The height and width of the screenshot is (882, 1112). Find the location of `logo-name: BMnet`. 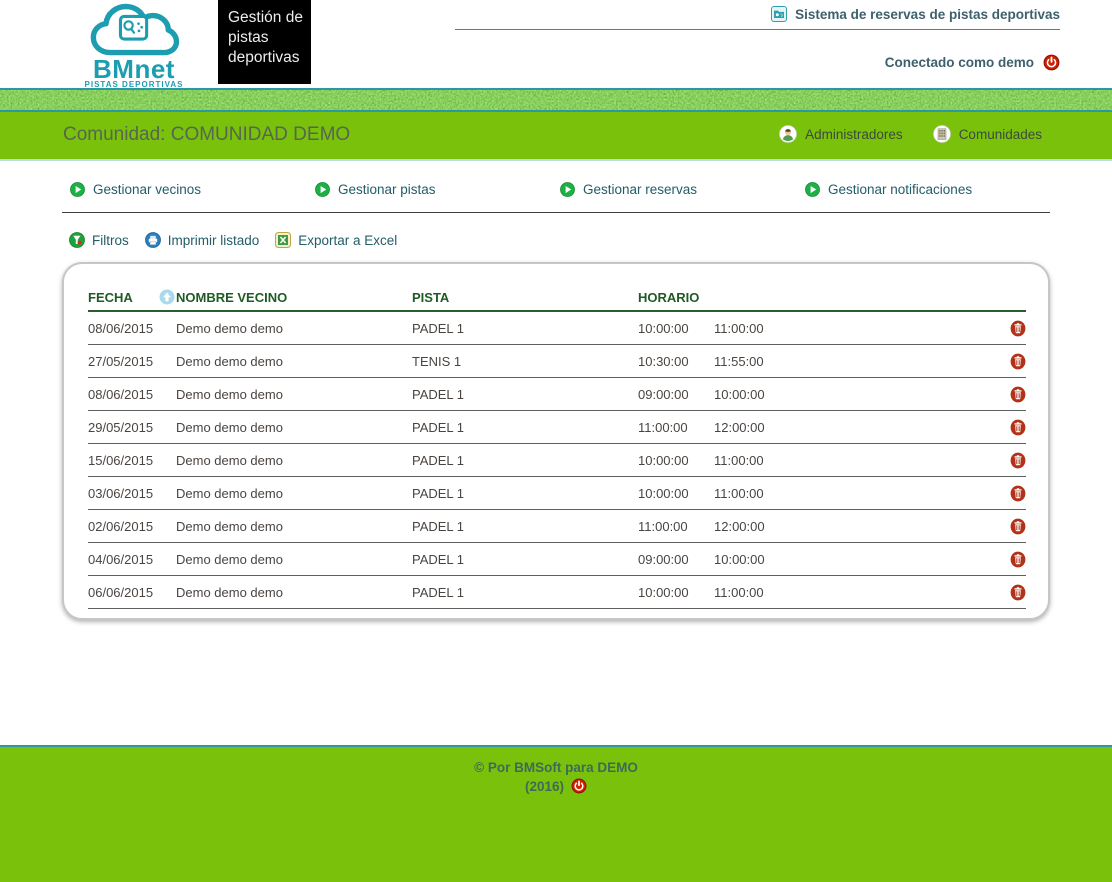

logo-name: BMnet is located at coordinates (134, 69).